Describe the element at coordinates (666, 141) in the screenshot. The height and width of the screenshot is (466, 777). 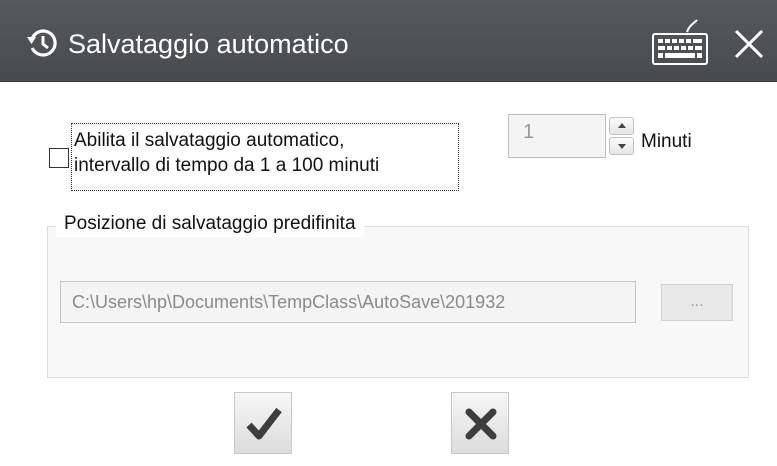
I see `interval-unit-label: Minuti` at that location.